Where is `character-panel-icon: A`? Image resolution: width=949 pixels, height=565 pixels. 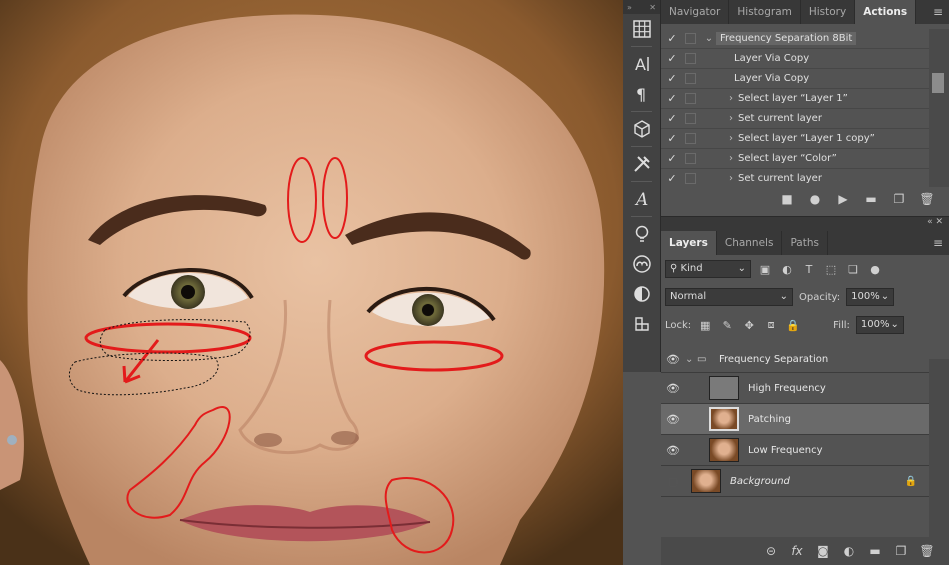
character-panel-icon: A is located at coordinates (641, 64).